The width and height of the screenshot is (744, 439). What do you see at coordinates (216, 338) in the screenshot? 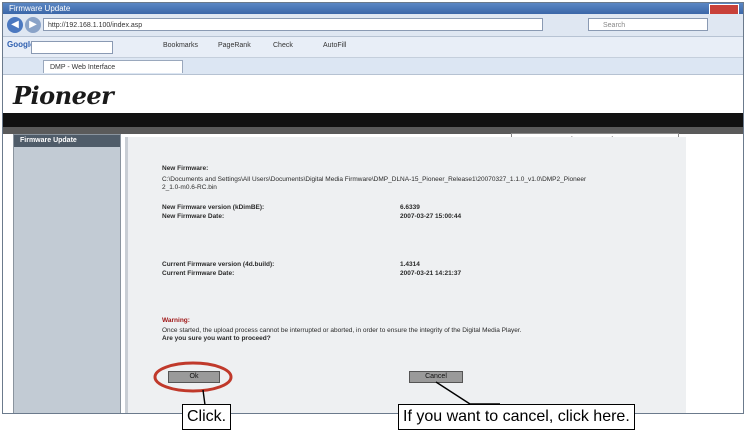
I see `confirm-text: Are you sure you want to proceed?` at bounding box center [216, 338].